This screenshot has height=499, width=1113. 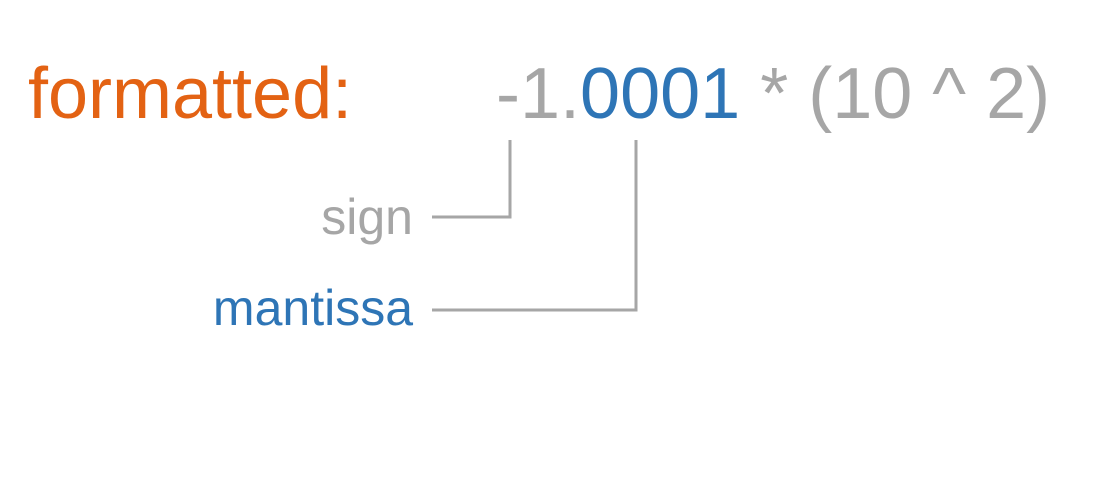 I want to click on sign-connector-line, so click(x=472, y=179).